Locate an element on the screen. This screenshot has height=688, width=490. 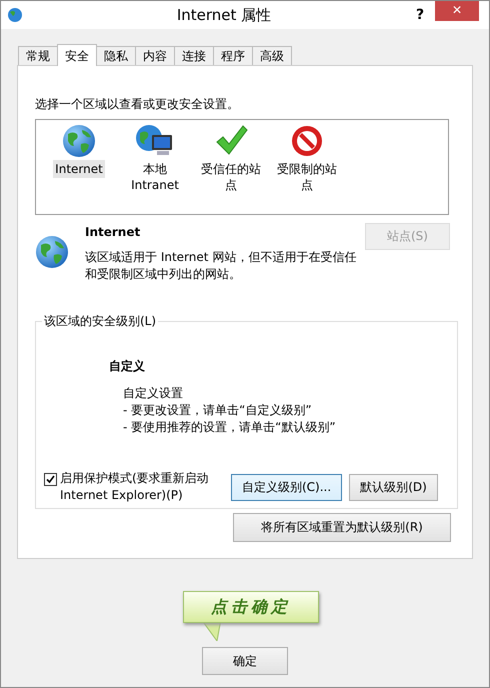
zone-item: 本地 Intranet is located at coordinates (155, 167).